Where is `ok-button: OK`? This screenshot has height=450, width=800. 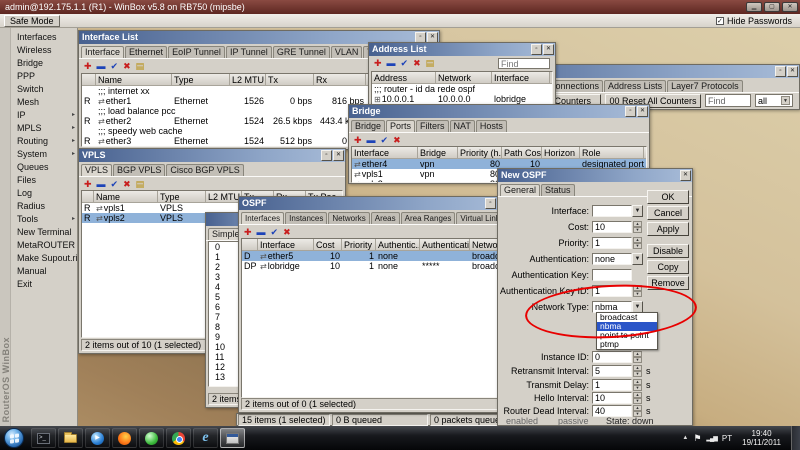 ok-button: OK is located at coordinates (668, 197).